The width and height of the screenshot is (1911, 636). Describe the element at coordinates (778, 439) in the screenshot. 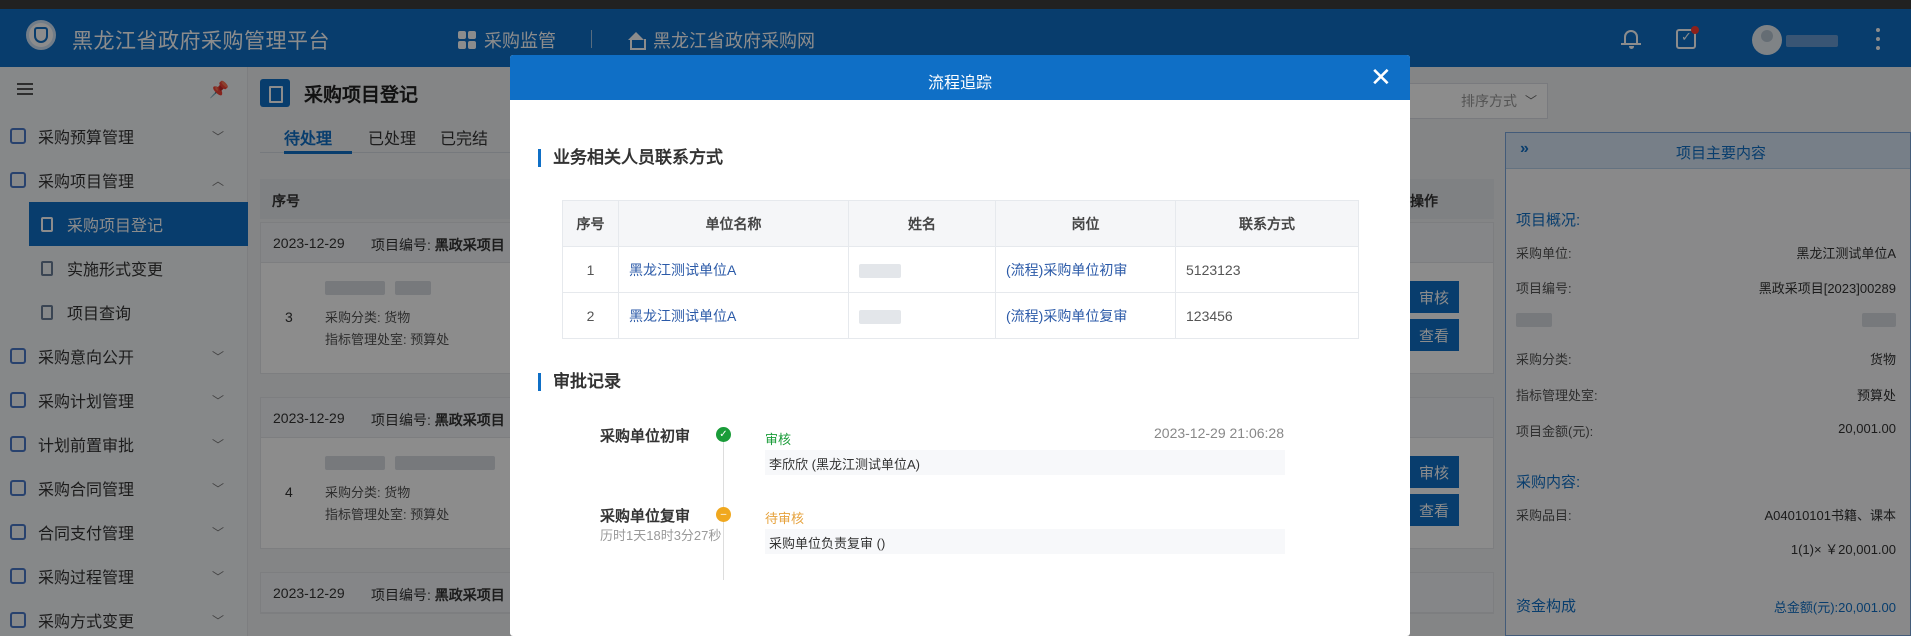

I see `record-status: 审核` at that location.